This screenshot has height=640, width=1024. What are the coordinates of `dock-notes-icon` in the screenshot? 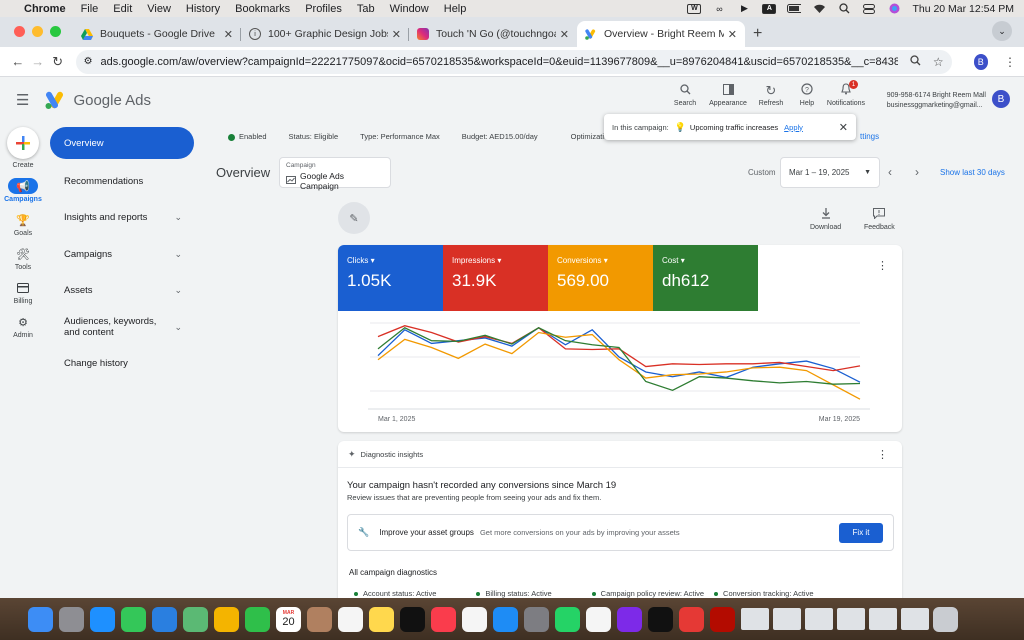 It's located at (381, 619).